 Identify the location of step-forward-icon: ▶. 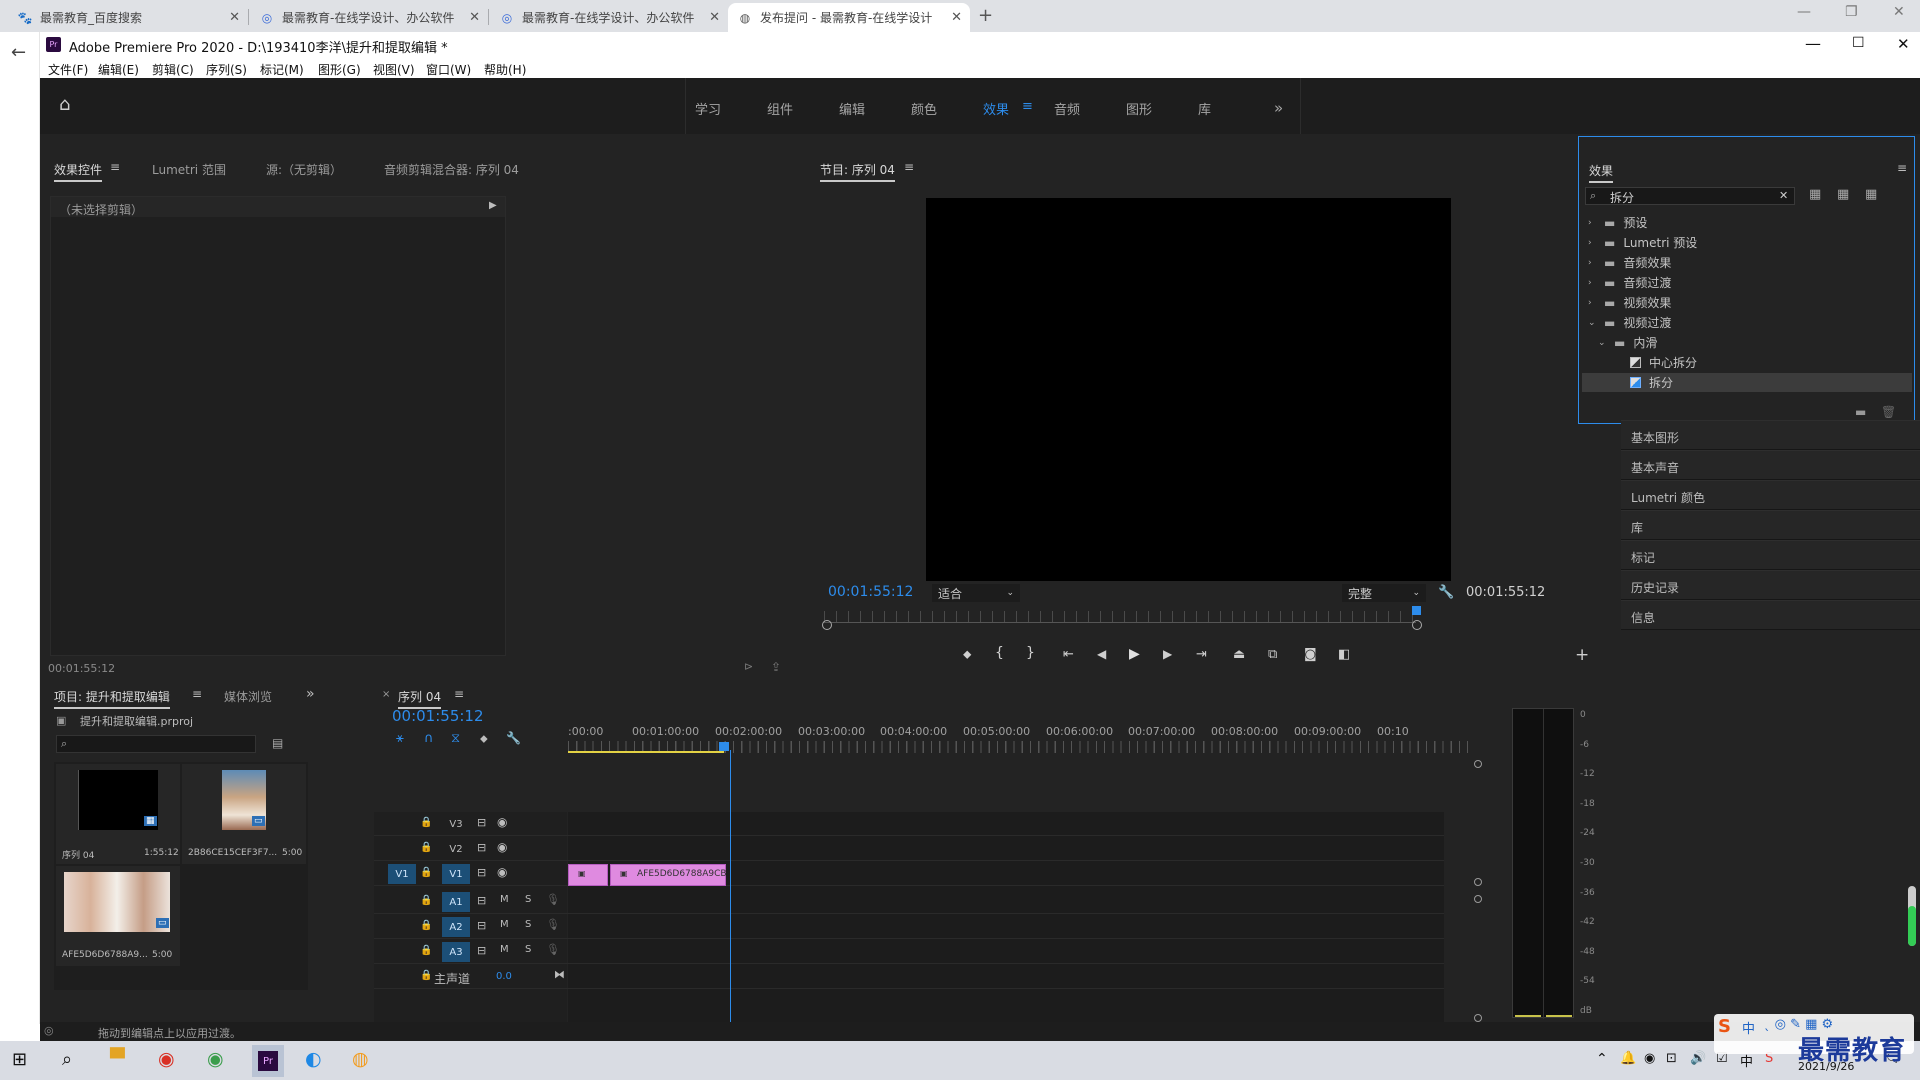
(1167, 654).